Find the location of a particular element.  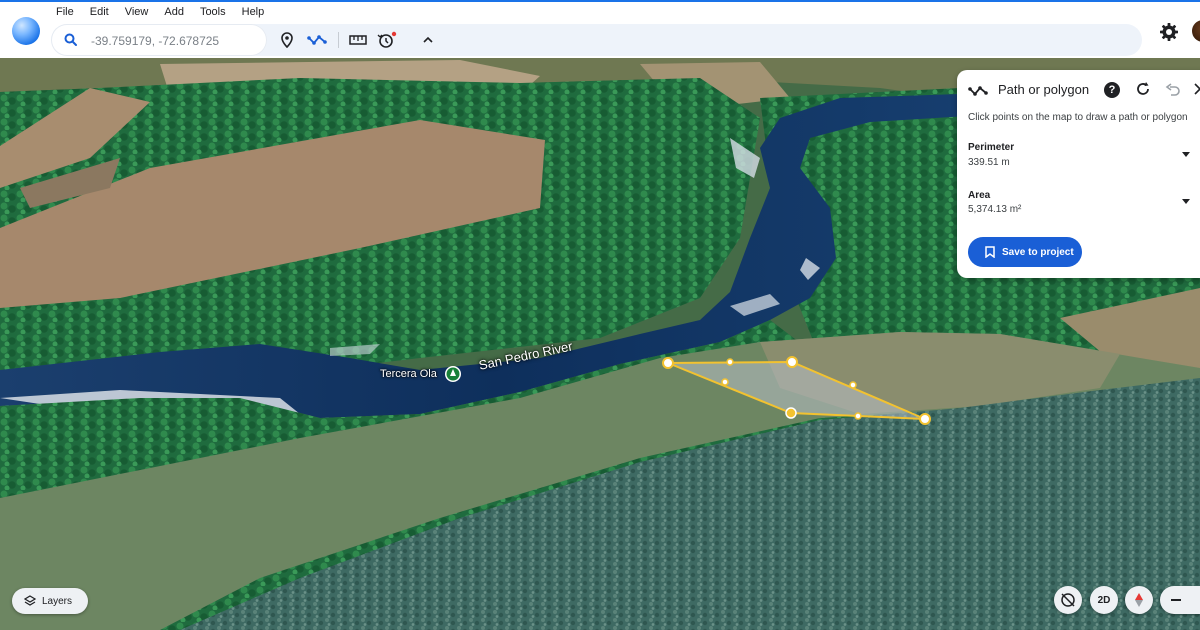

menu-view: View is located at coordinates (137, 12).